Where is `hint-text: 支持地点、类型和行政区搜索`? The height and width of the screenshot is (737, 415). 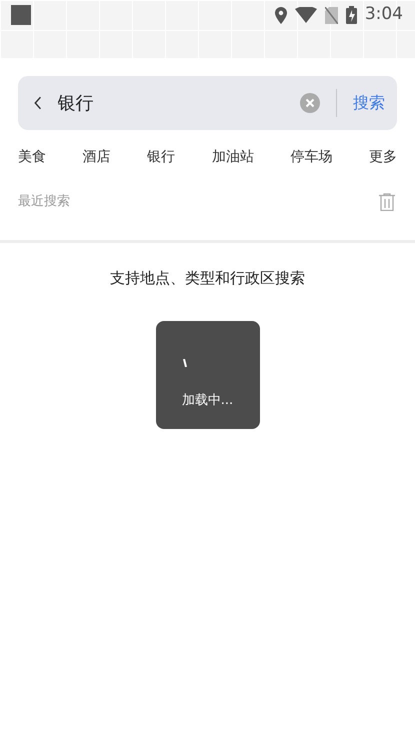
hint-text: 支持地点、类型和行政区搜索 is located at coordinates (207, 278).